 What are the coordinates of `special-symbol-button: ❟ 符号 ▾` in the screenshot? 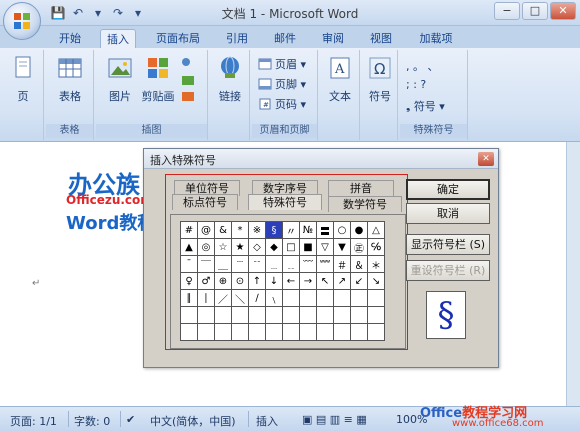 It's located at (425, 106).